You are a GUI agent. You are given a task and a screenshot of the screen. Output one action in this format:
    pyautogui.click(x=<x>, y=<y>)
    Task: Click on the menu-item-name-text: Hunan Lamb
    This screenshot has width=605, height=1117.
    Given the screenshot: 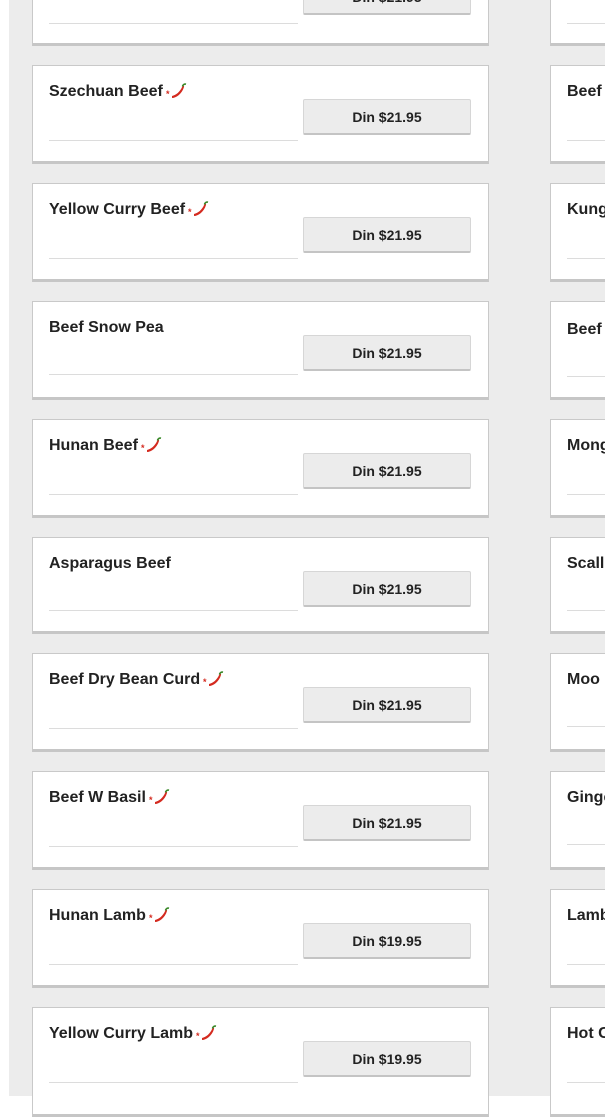 What is the action you would take?
    pyautogui.click(x=97, y=915)
    